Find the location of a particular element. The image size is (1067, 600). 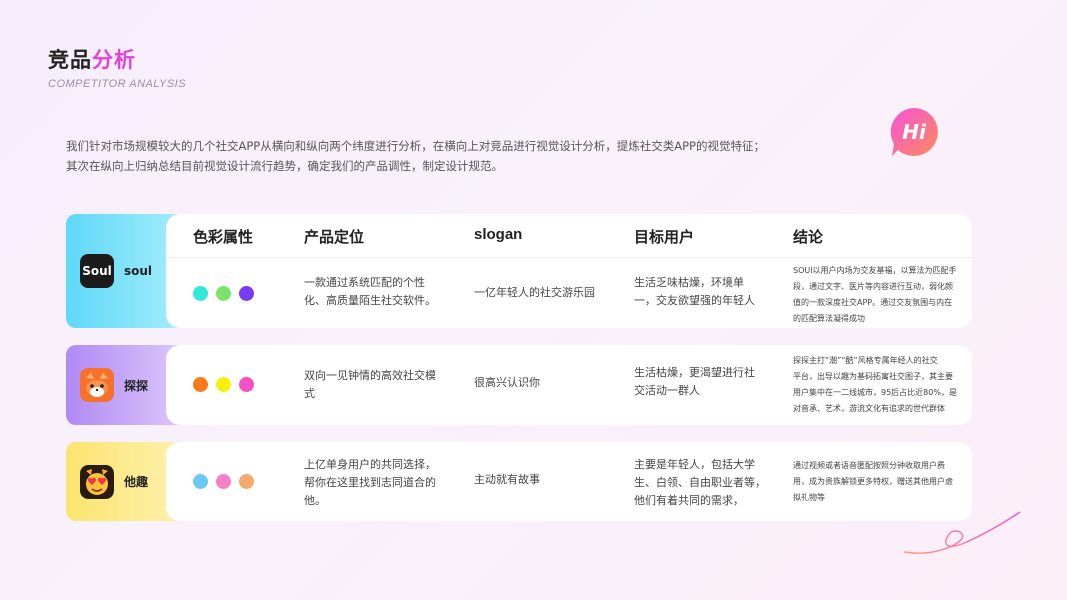

positioning-soul: 一款通过系统匹配的个性 化、高质量陌生社交软件。 is located at coordinates (370, 291).